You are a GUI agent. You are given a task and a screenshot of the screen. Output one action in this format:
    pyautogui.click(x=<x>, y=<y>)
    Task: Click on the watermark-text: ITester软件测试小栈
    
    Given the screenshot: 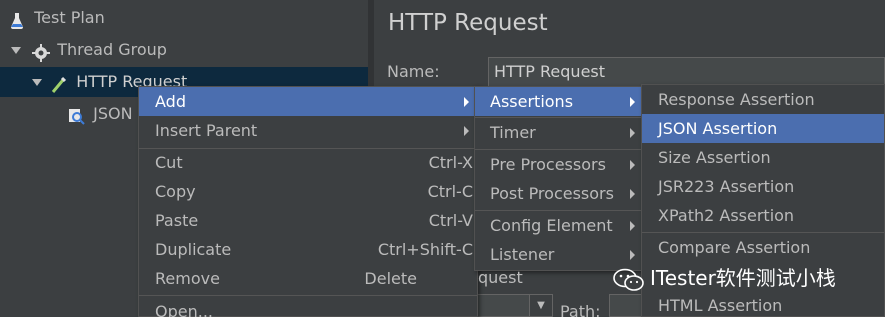 What is the action you would take?
    pyautogui.click(x=743, y=278)
    